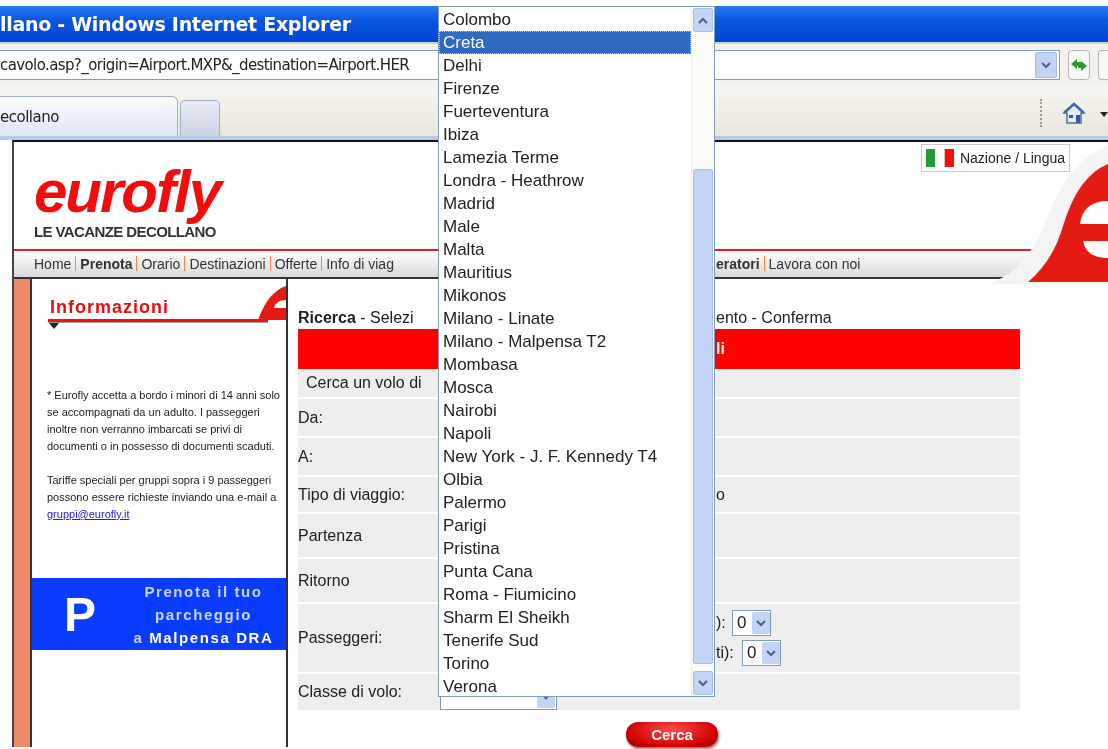 The width and height of the screenshot is (1108, 749). Describe the element at coordinates (721, 623) in the screenshot. I see `field-label: ):` at that location.